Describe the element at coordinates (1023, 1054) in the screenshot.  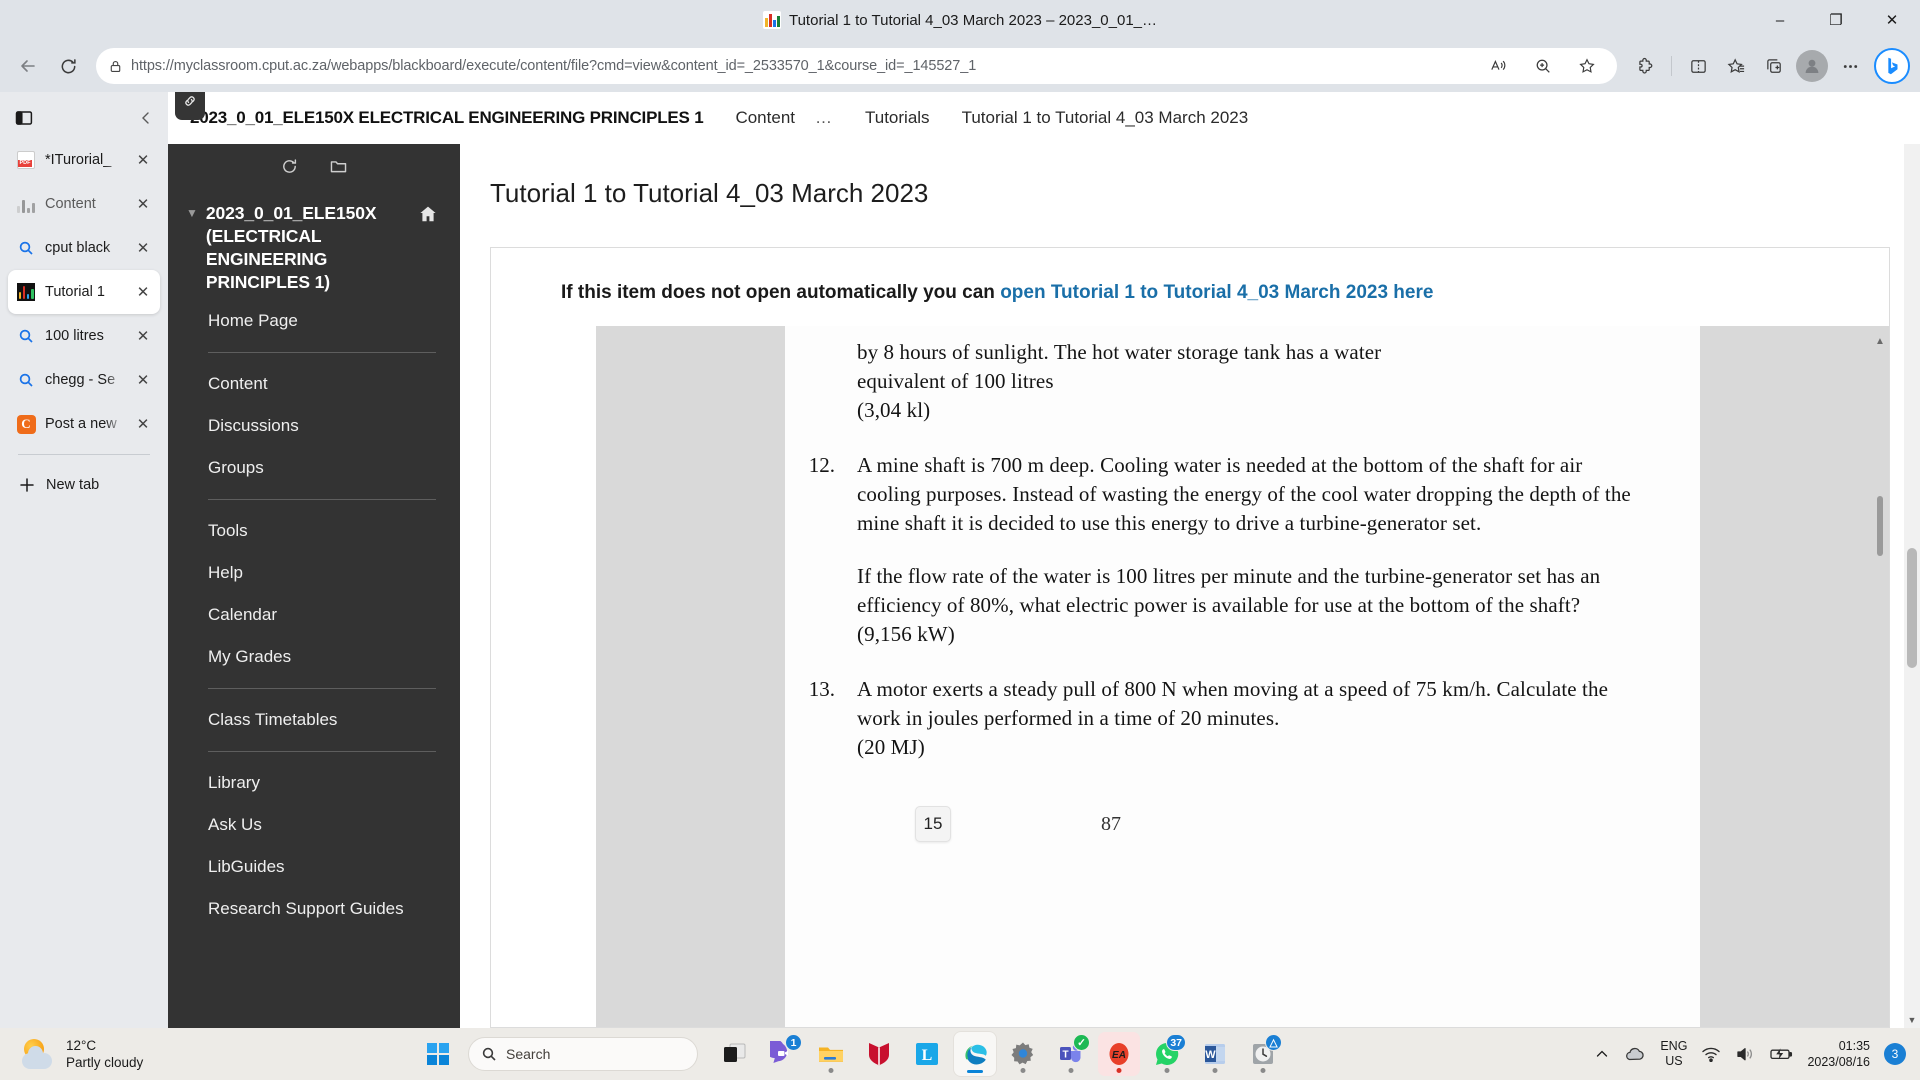
I see `taskbar-app-settings` at that location.